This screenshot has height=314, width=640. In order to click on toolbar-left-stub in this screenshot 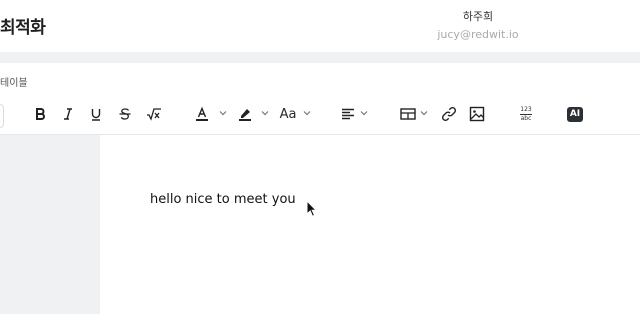, I will do `click(2, 116)`.